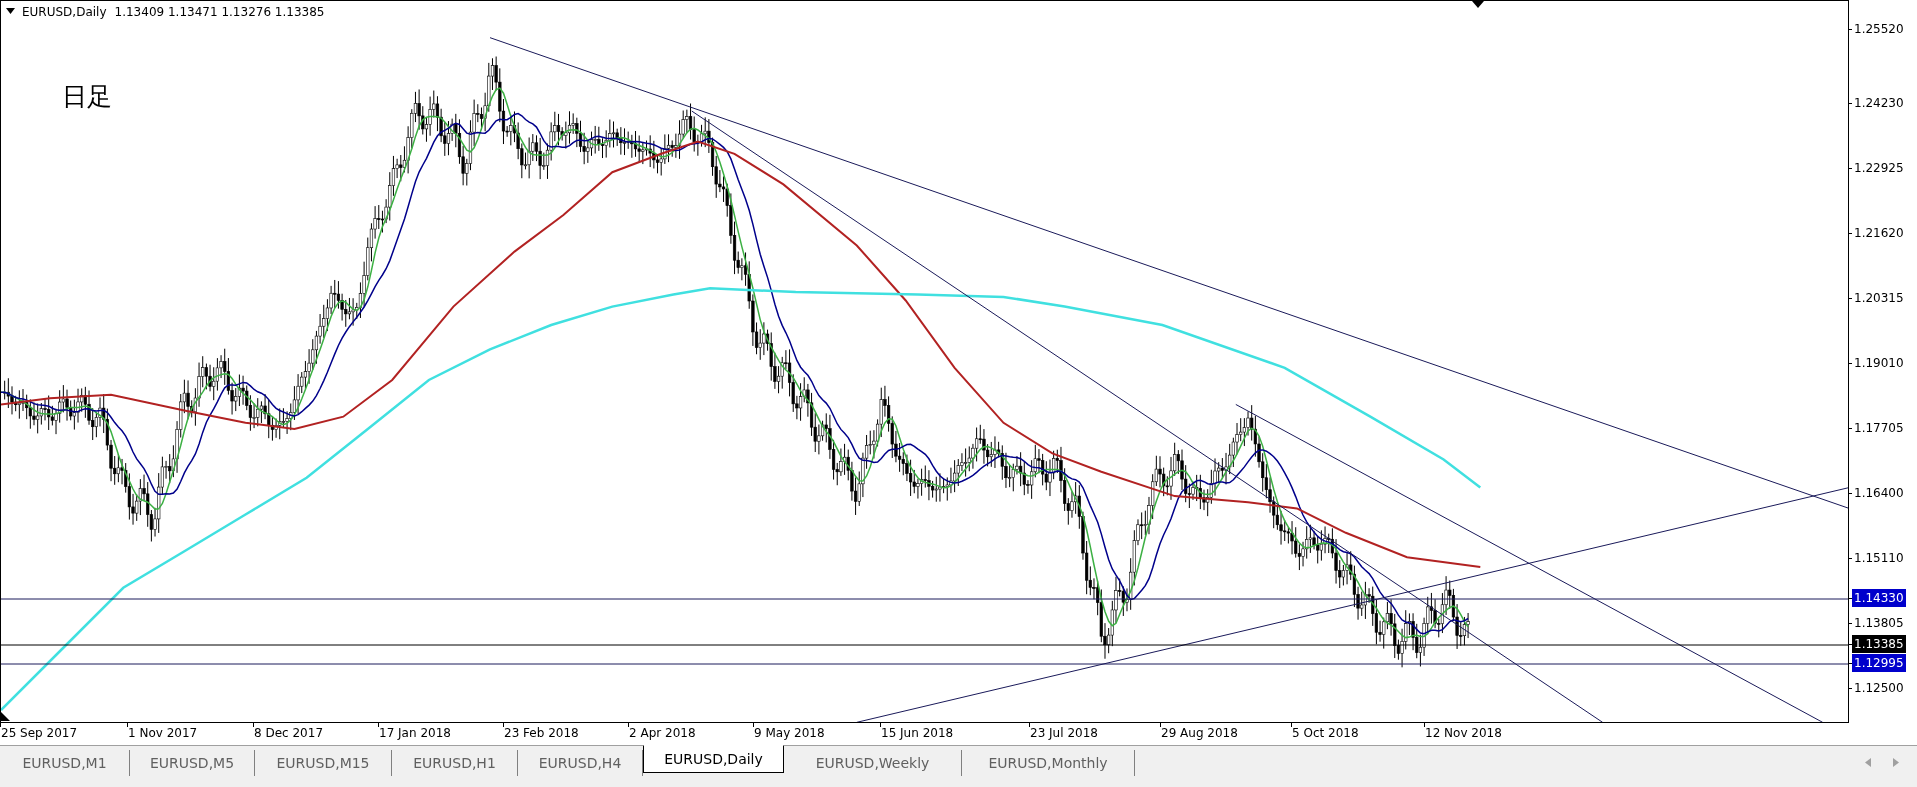 This screenshot has height=787, width=1917. I want to click on price-axis-label: 1.15110, so click(1879, 558).